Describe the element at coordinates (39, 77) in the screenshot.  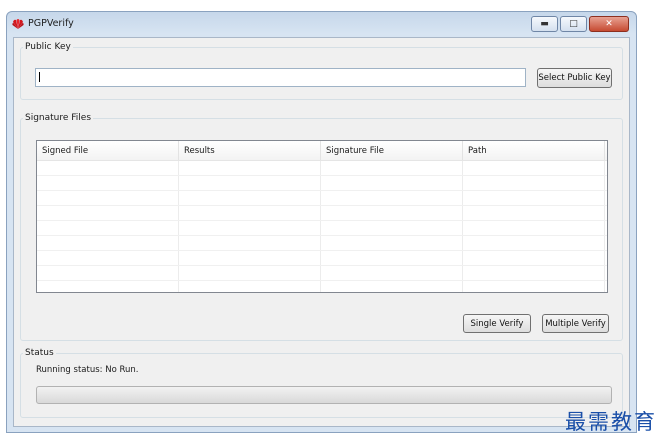
I see `text-caret` at that location.